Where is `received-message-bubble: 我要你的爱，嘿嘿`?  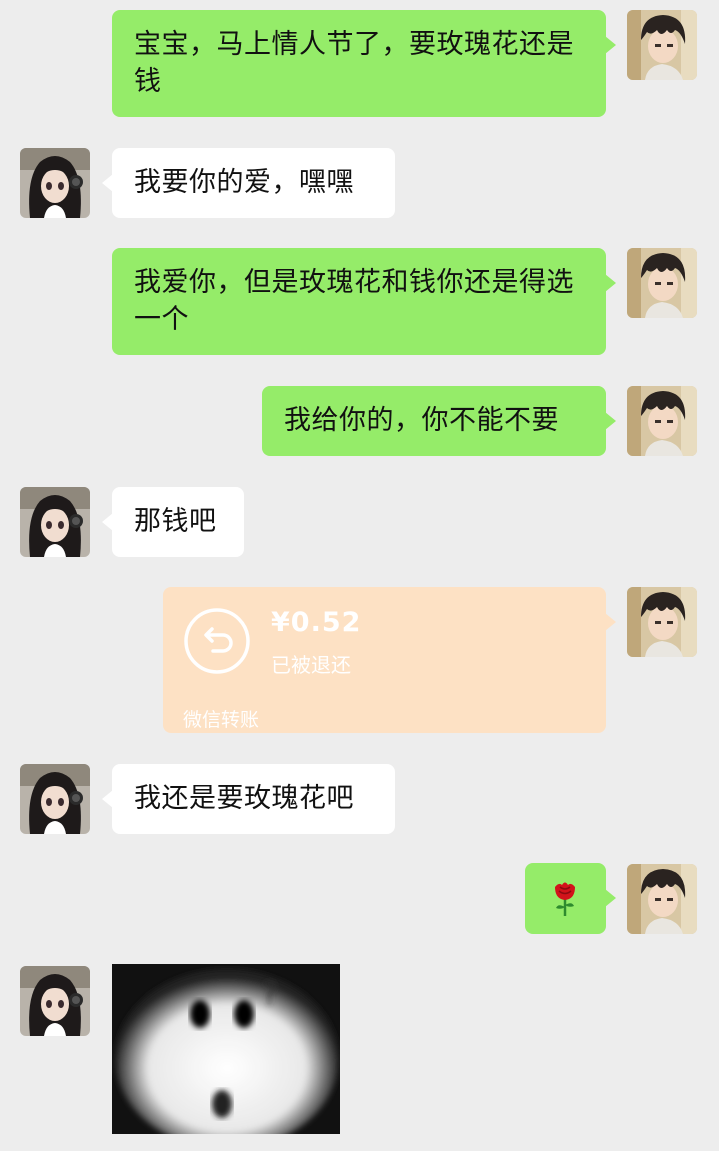 received-message-bubble: 我要你的爱，嘿嘿 is located at coordinates (248, 183).